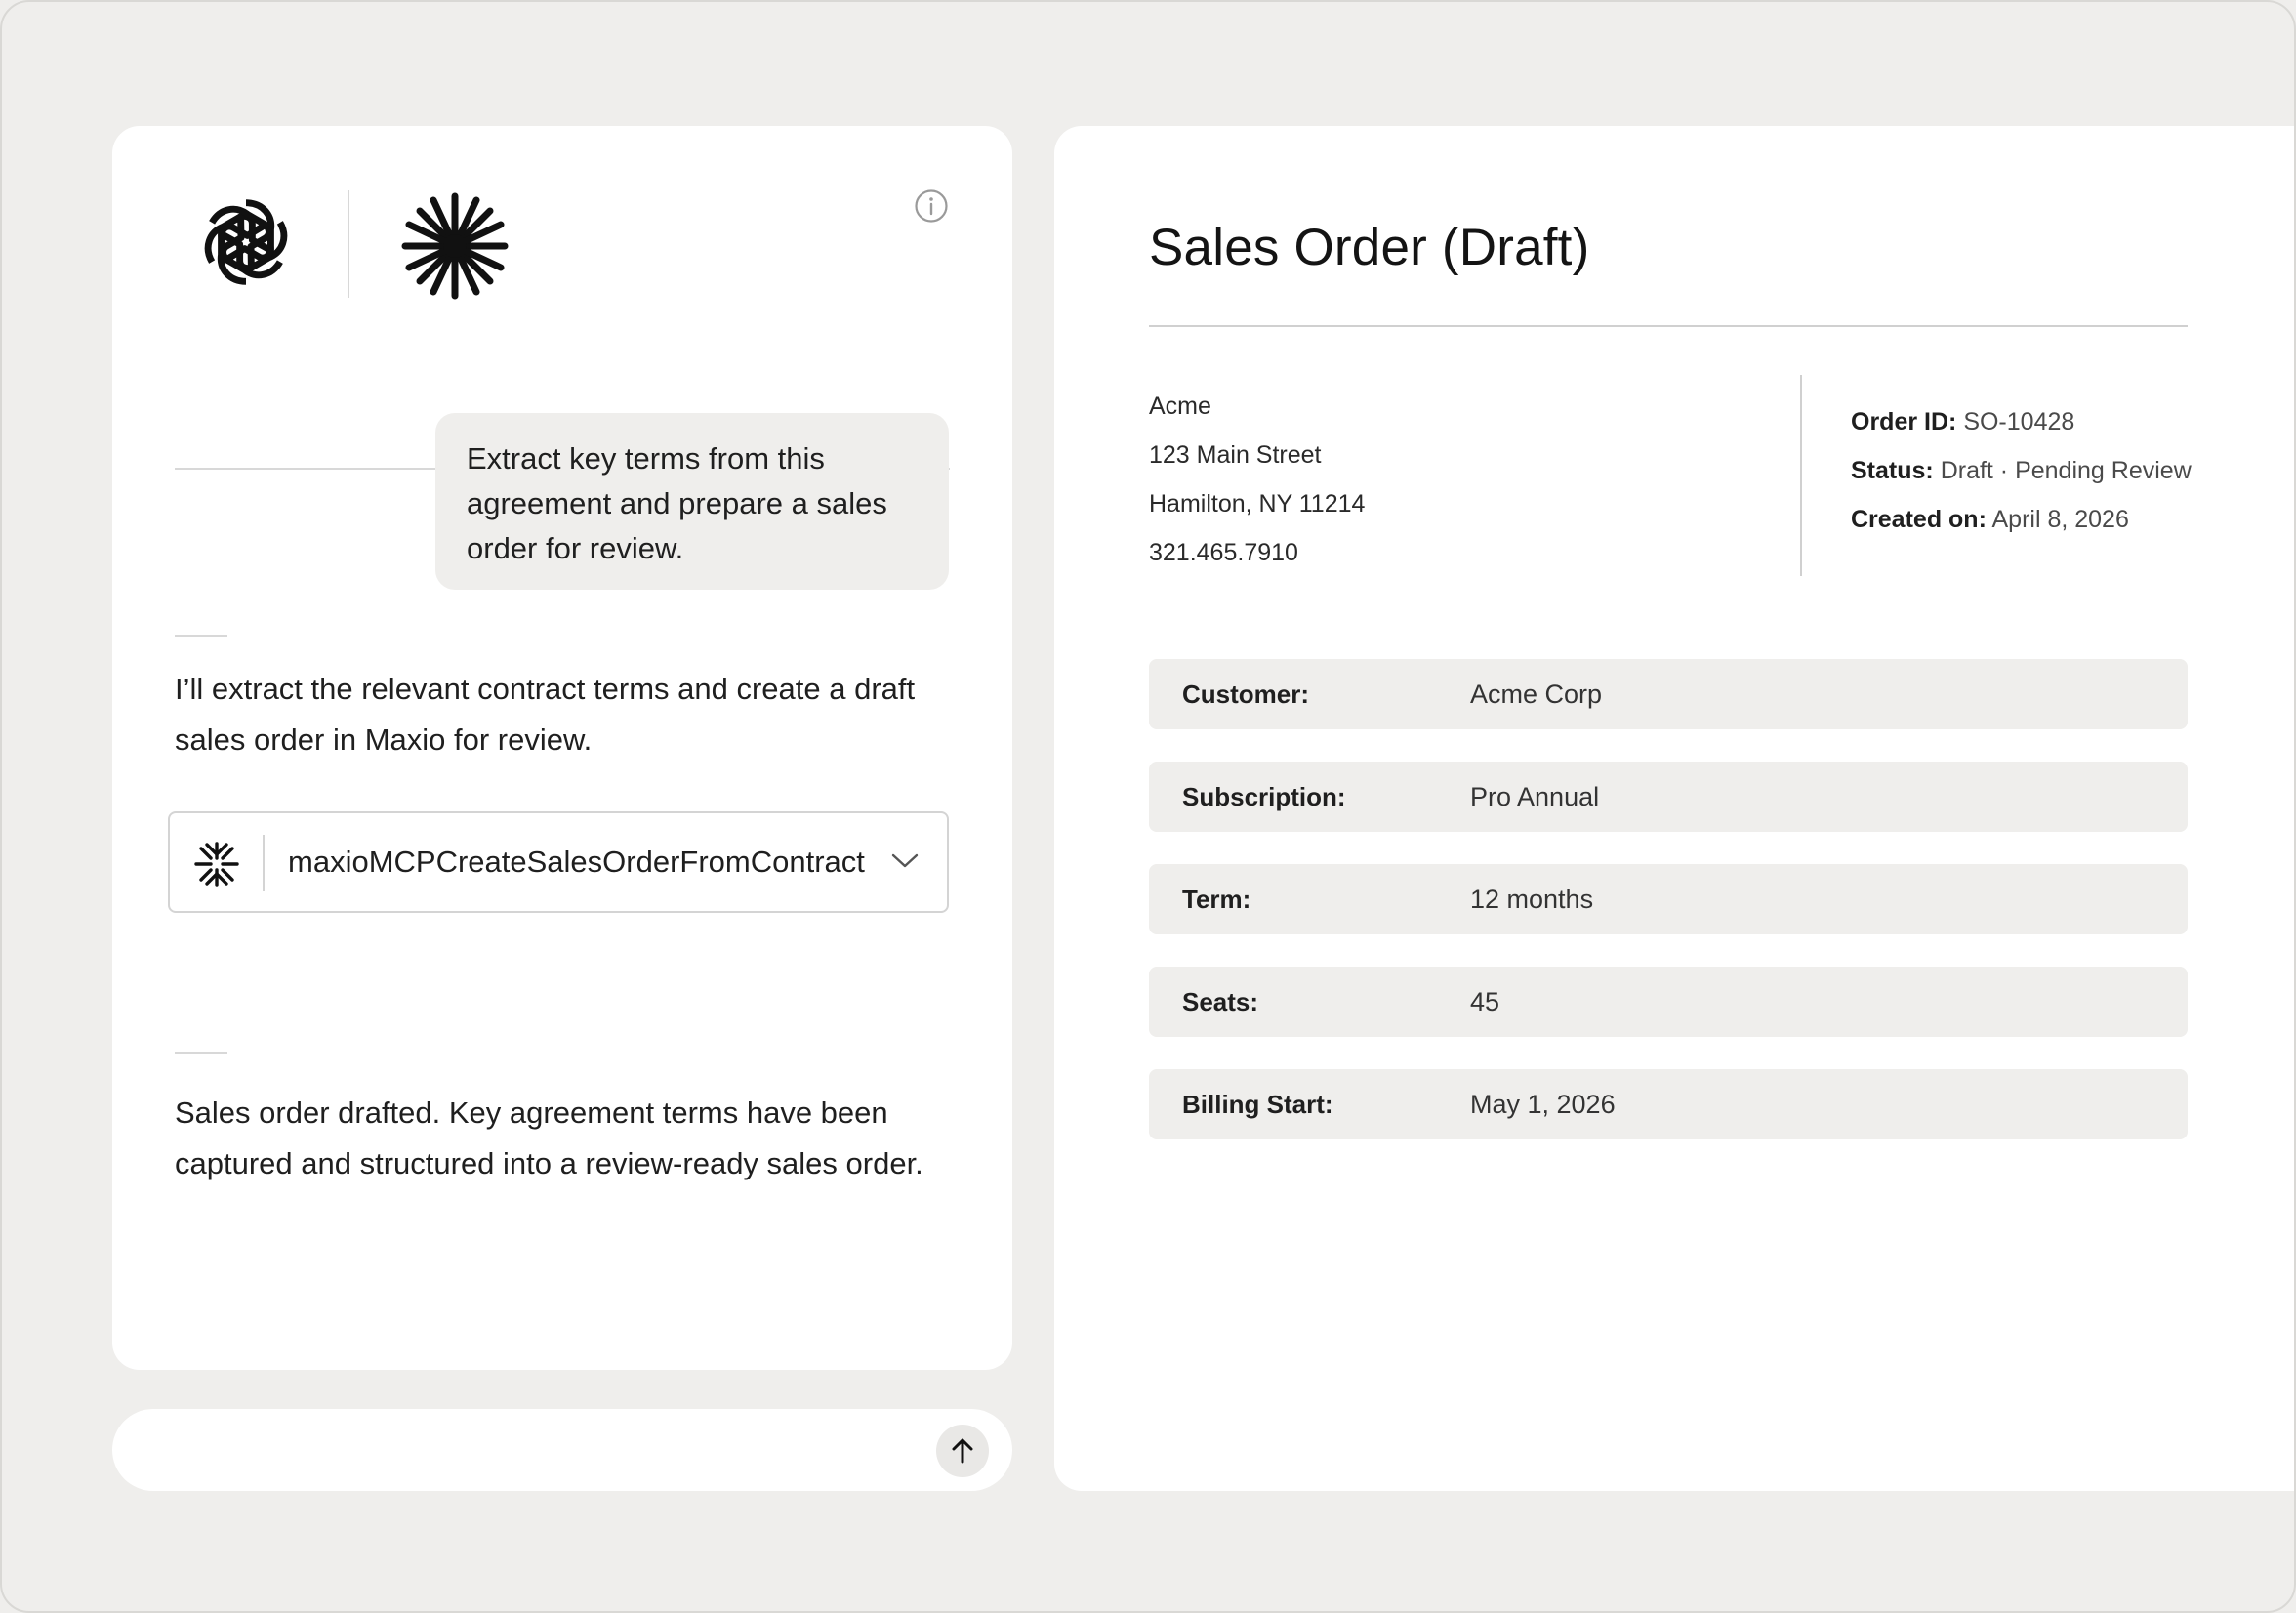  I want to click on company-name: Acme, so click(1180, 407).